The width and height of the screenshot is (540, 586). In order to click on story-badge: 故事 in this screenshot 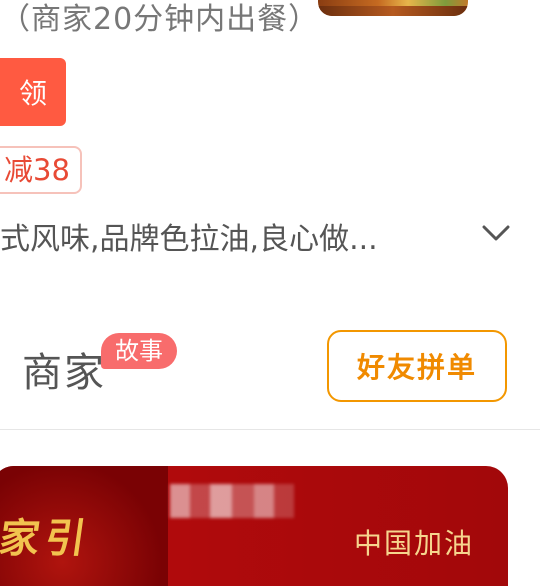, I will do `click(139, 351)`.